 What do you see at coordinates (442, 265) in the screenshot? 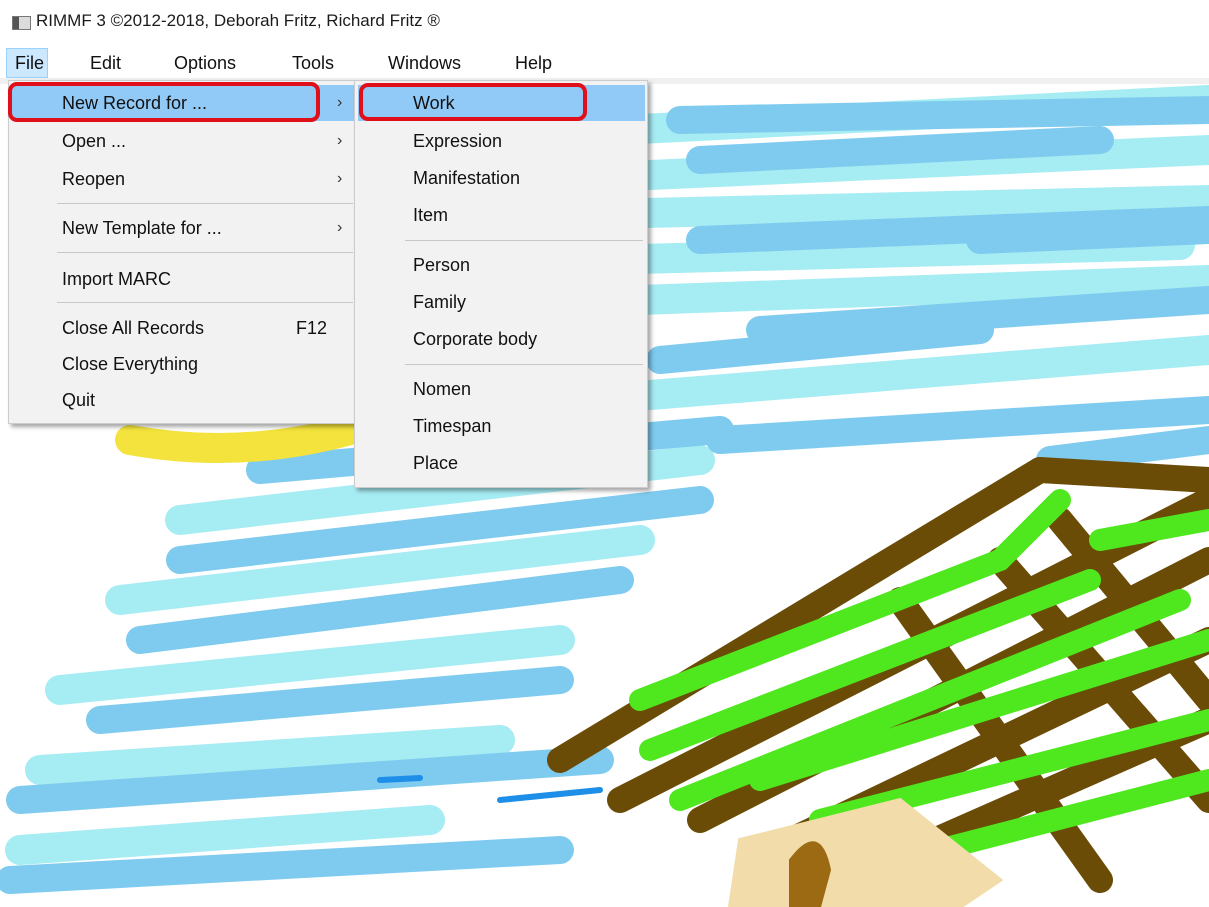
I see `submenu-item-label: Person` at bounding box center [442, 265].